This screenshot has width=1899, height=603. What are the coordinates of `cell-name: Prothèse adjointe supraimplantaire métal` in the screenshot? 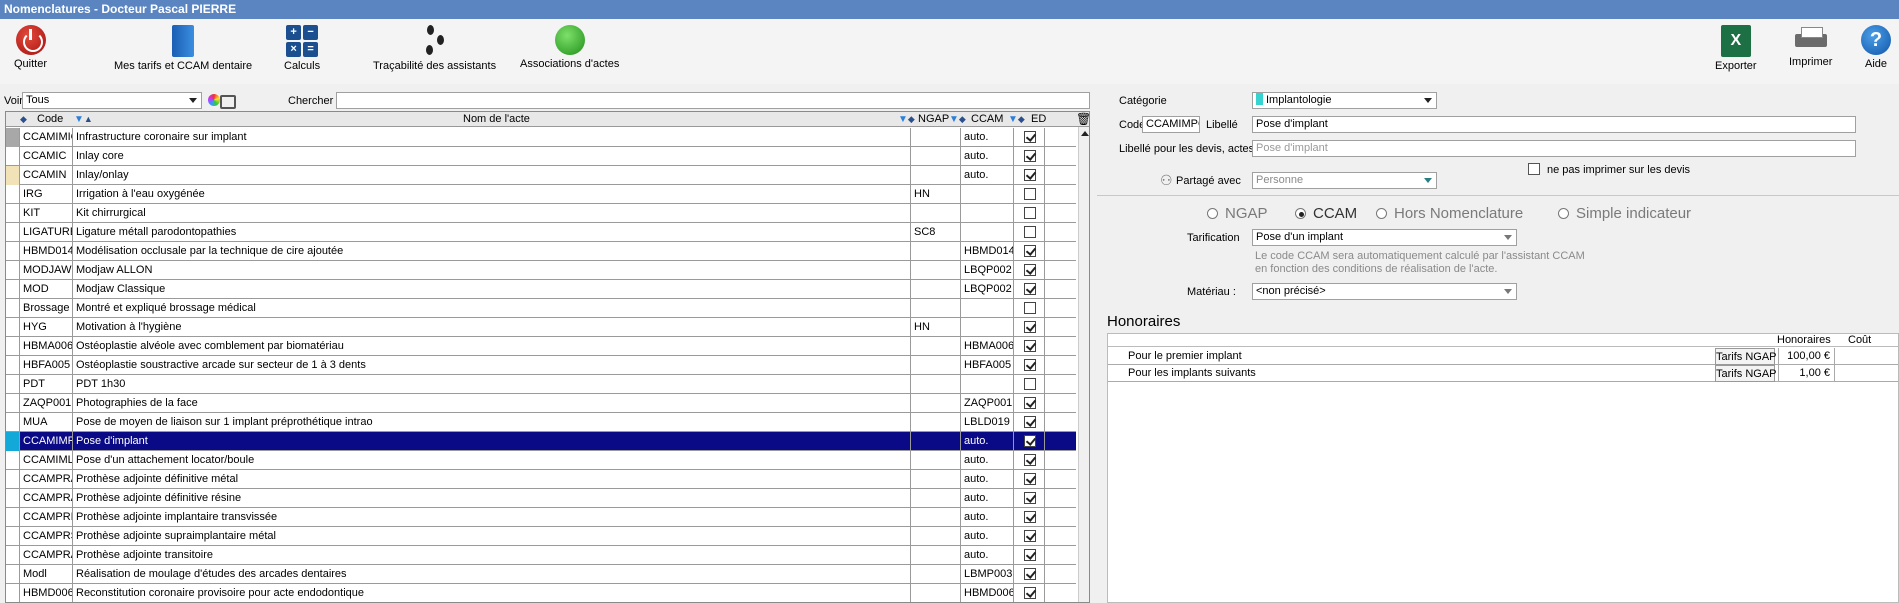 It's located at (491, 536).